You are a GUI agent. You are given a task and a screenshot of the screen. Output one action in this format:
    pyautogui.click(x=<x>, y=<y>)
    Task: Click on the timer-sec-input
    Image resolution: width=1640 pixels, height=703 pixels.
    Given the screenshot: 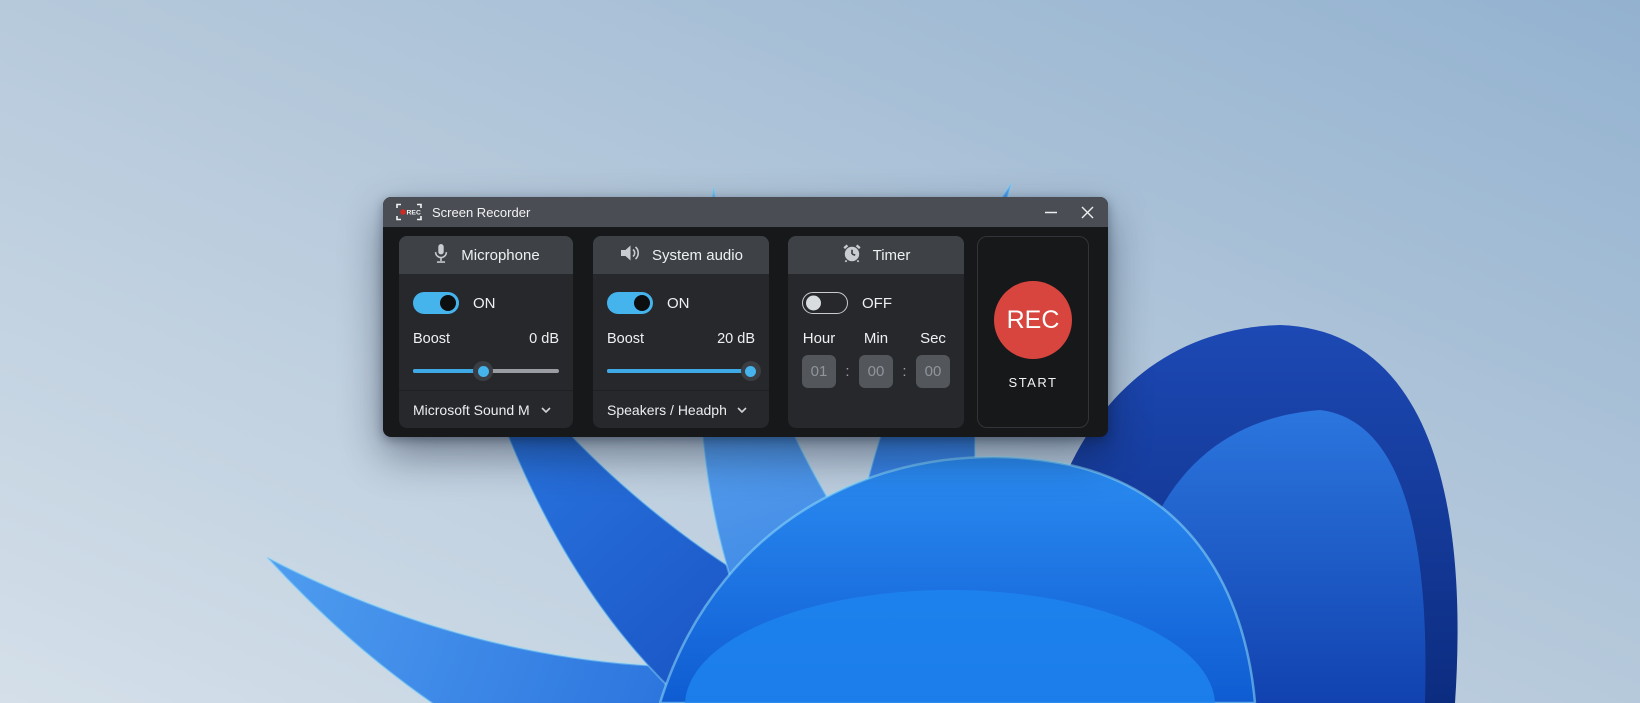 What is the action you would take?
    pyautogui.click(x=933, y=371)
    